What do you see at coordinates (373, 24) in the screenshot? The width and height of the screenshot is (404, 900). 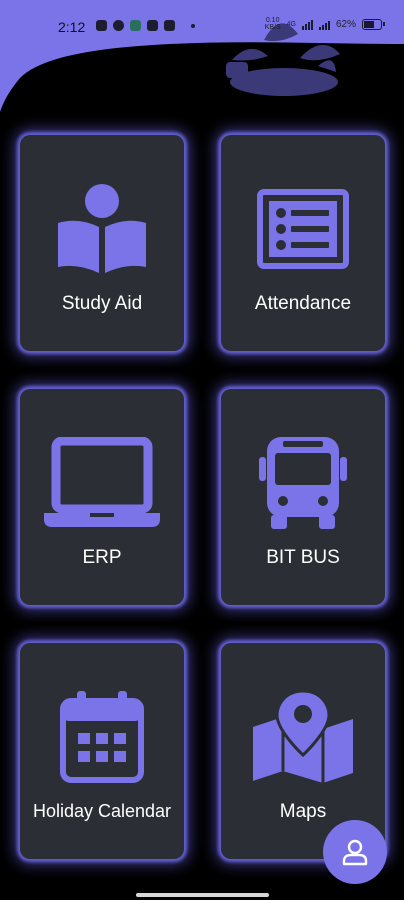 I see `battery-icon` at bounding box center [373, 24].